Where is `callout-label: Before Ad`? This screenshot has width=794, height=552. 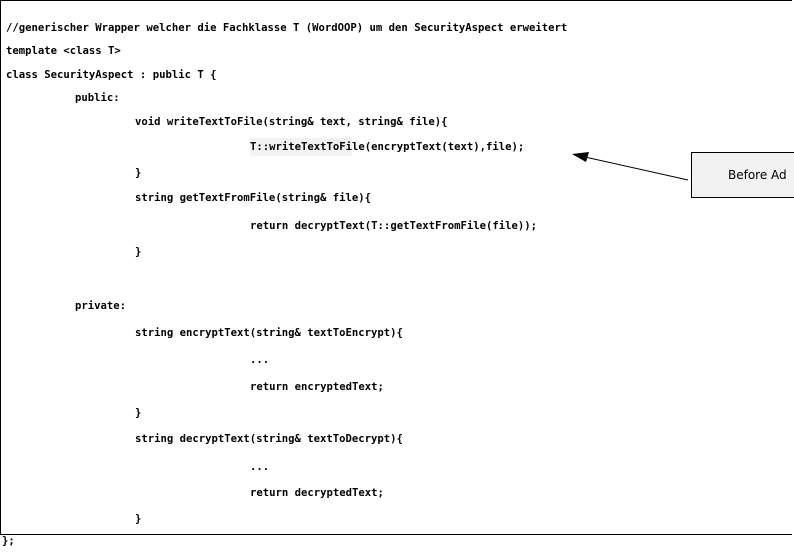
callout-label: Before Ad is located at coordinates (757, 175).